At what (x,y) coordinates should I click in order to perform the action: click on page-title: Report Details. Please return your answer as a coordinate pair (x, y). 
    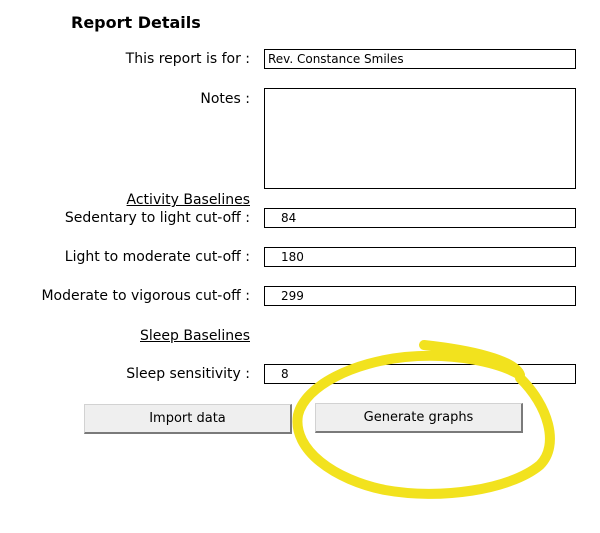
    Looking at the image, I should click on (136, 22).